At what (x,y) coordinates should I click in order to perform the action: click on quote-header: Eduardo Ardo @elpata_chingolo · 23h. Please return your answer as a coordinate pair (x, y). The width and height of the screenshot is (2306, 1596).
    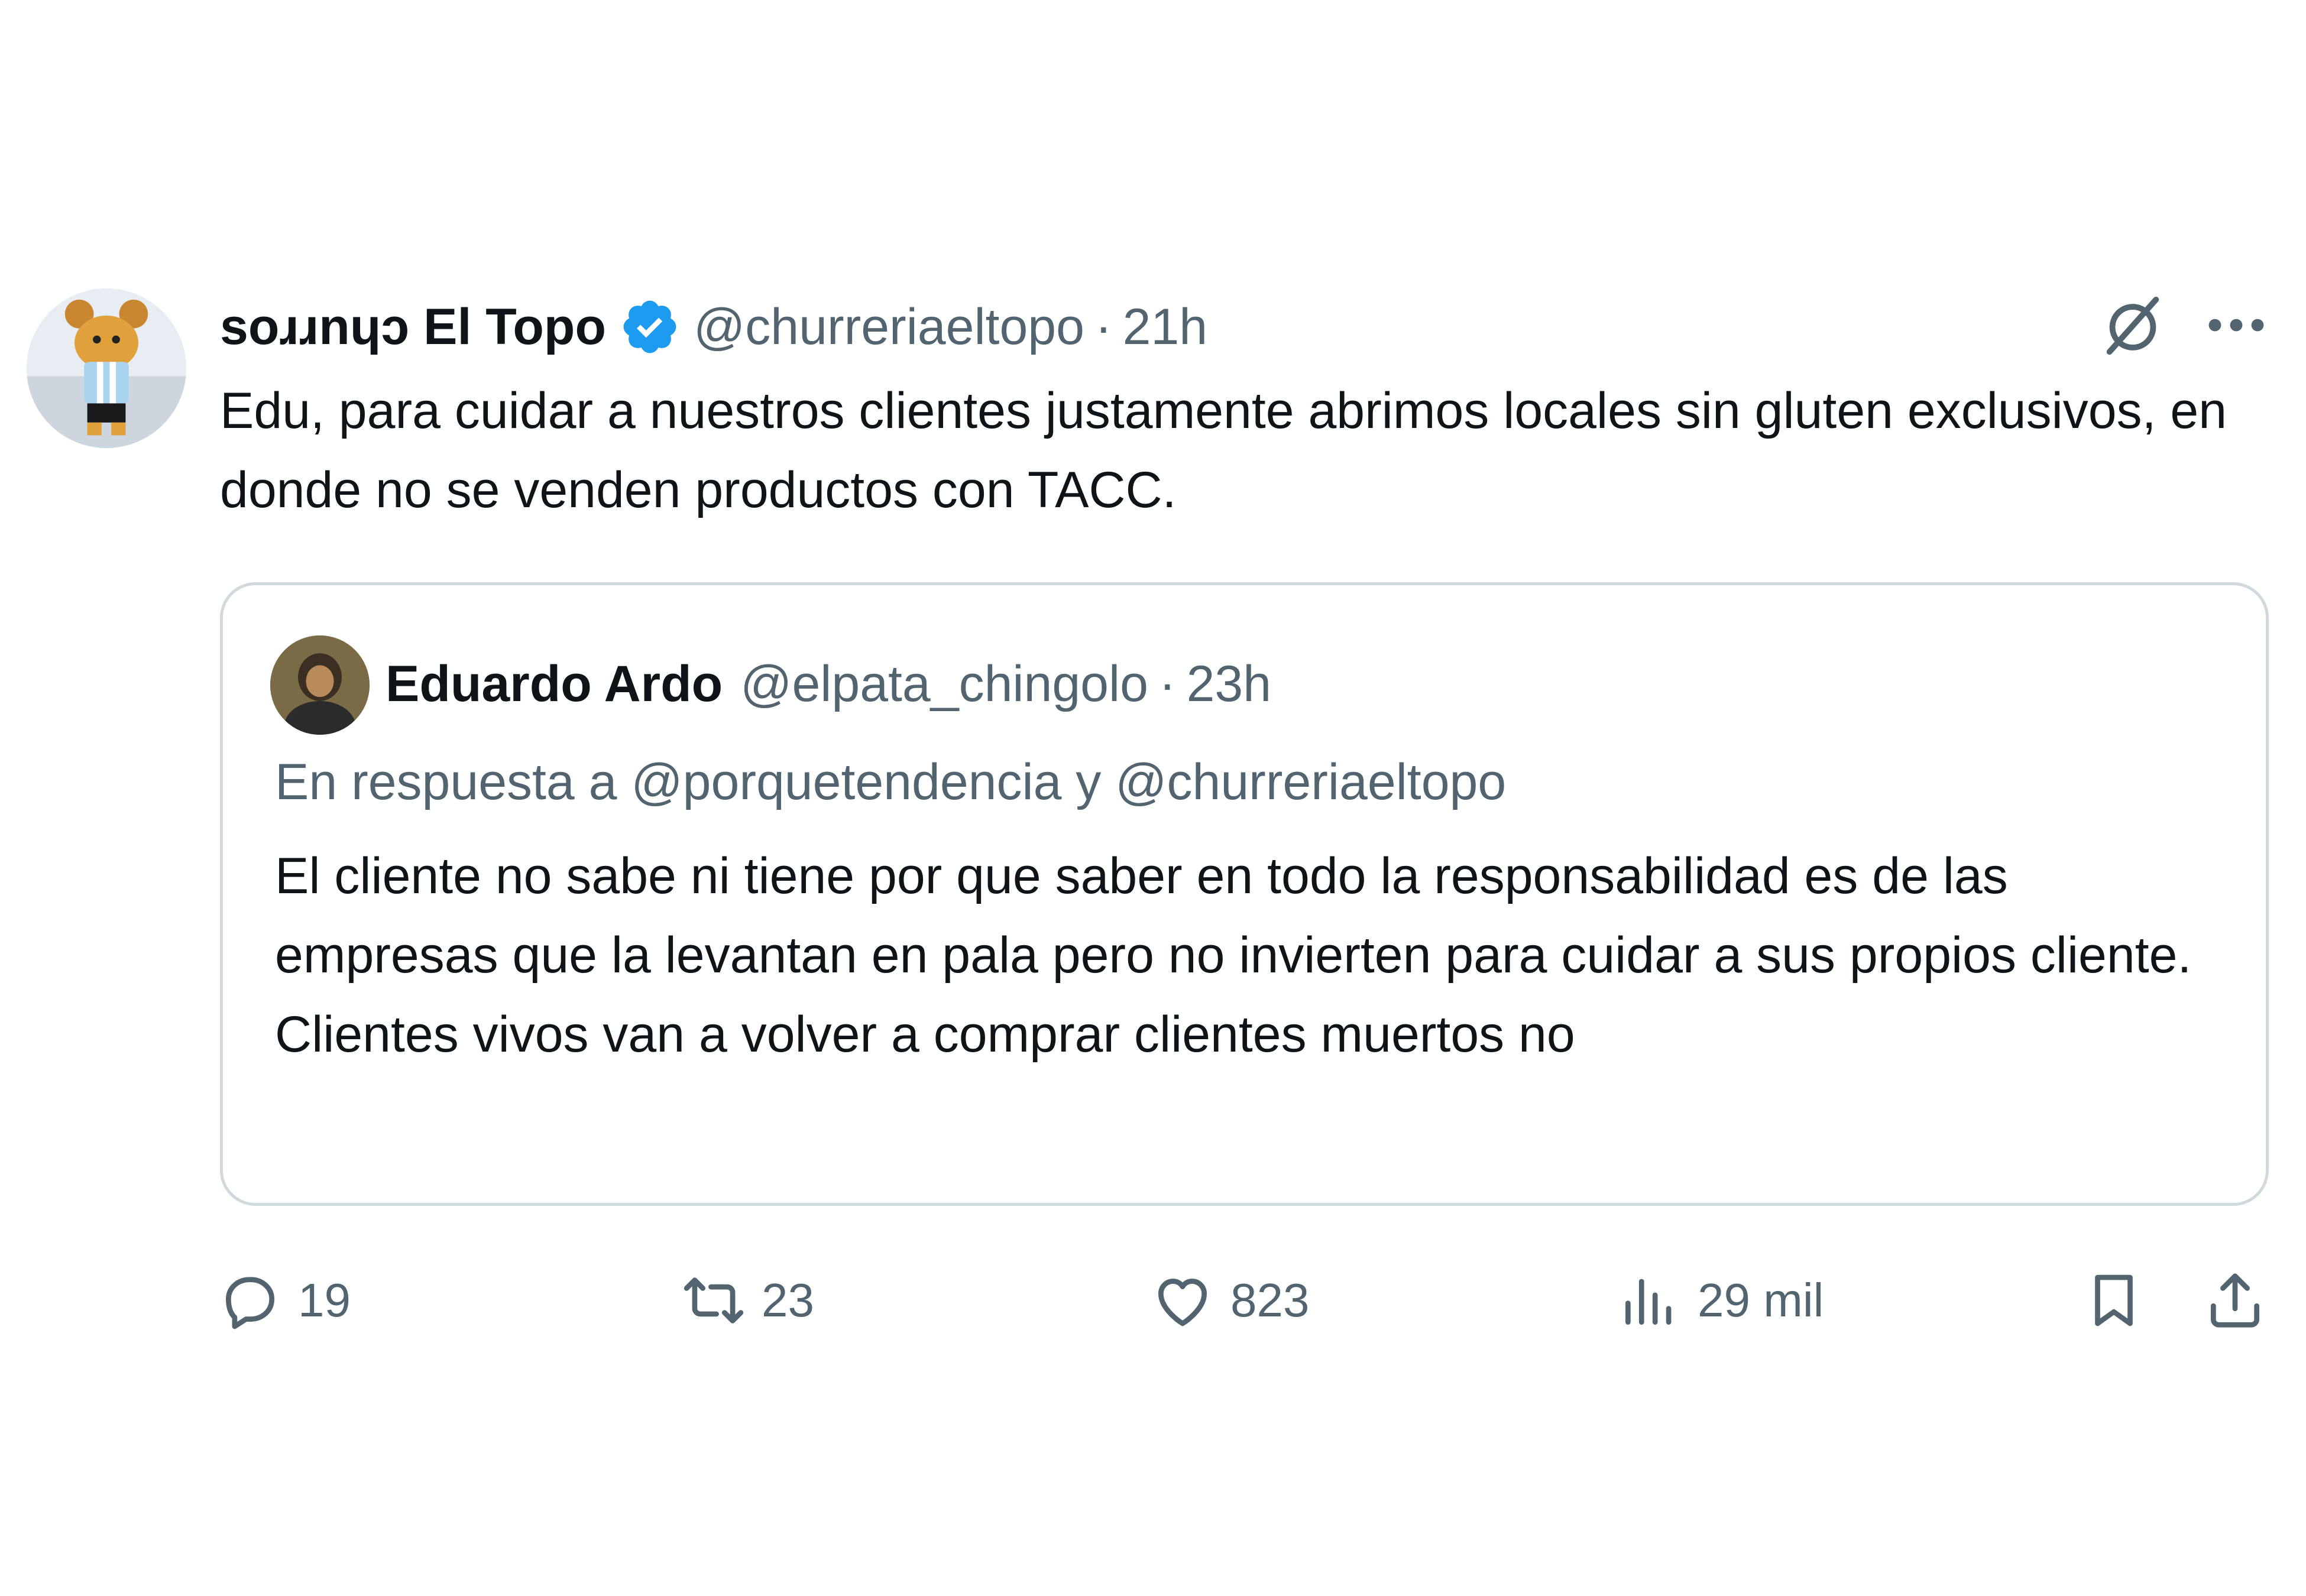
    Looking at the image, I should click on (828, 683).